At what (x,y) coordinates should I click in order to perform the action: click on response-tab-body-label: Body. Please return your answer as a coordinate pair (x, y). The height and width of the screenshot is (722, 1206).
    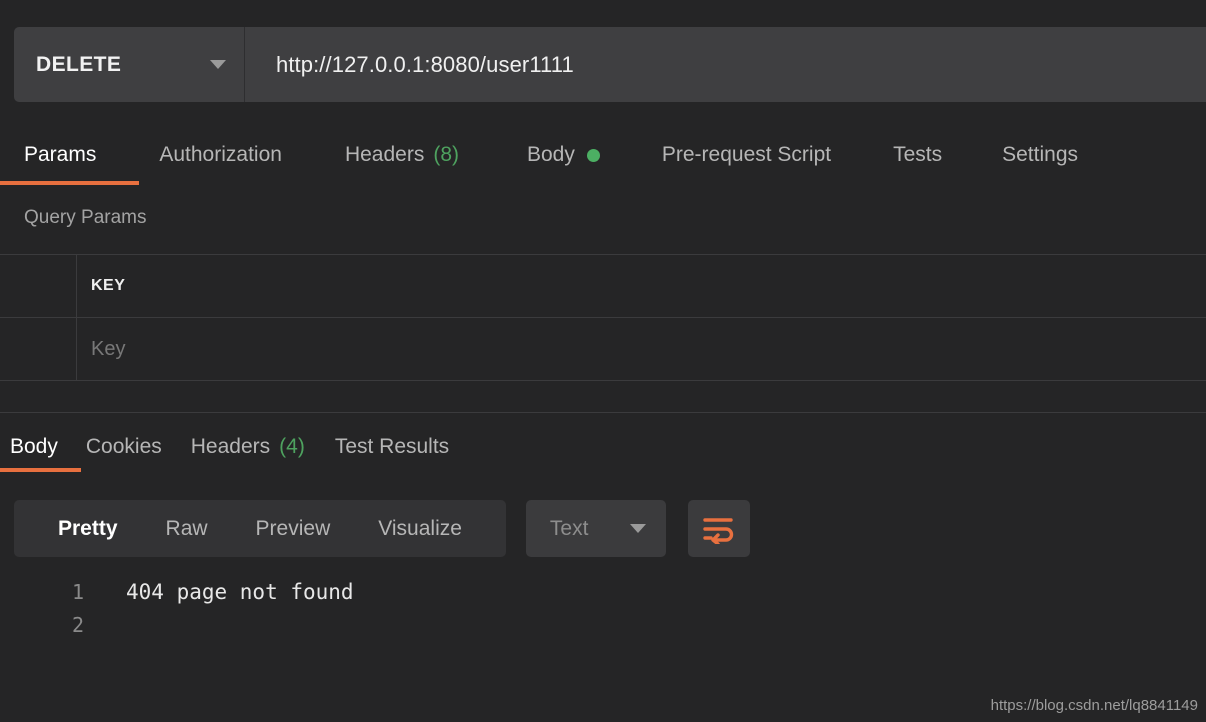
    Looking at the image, I should click on (34, 446).